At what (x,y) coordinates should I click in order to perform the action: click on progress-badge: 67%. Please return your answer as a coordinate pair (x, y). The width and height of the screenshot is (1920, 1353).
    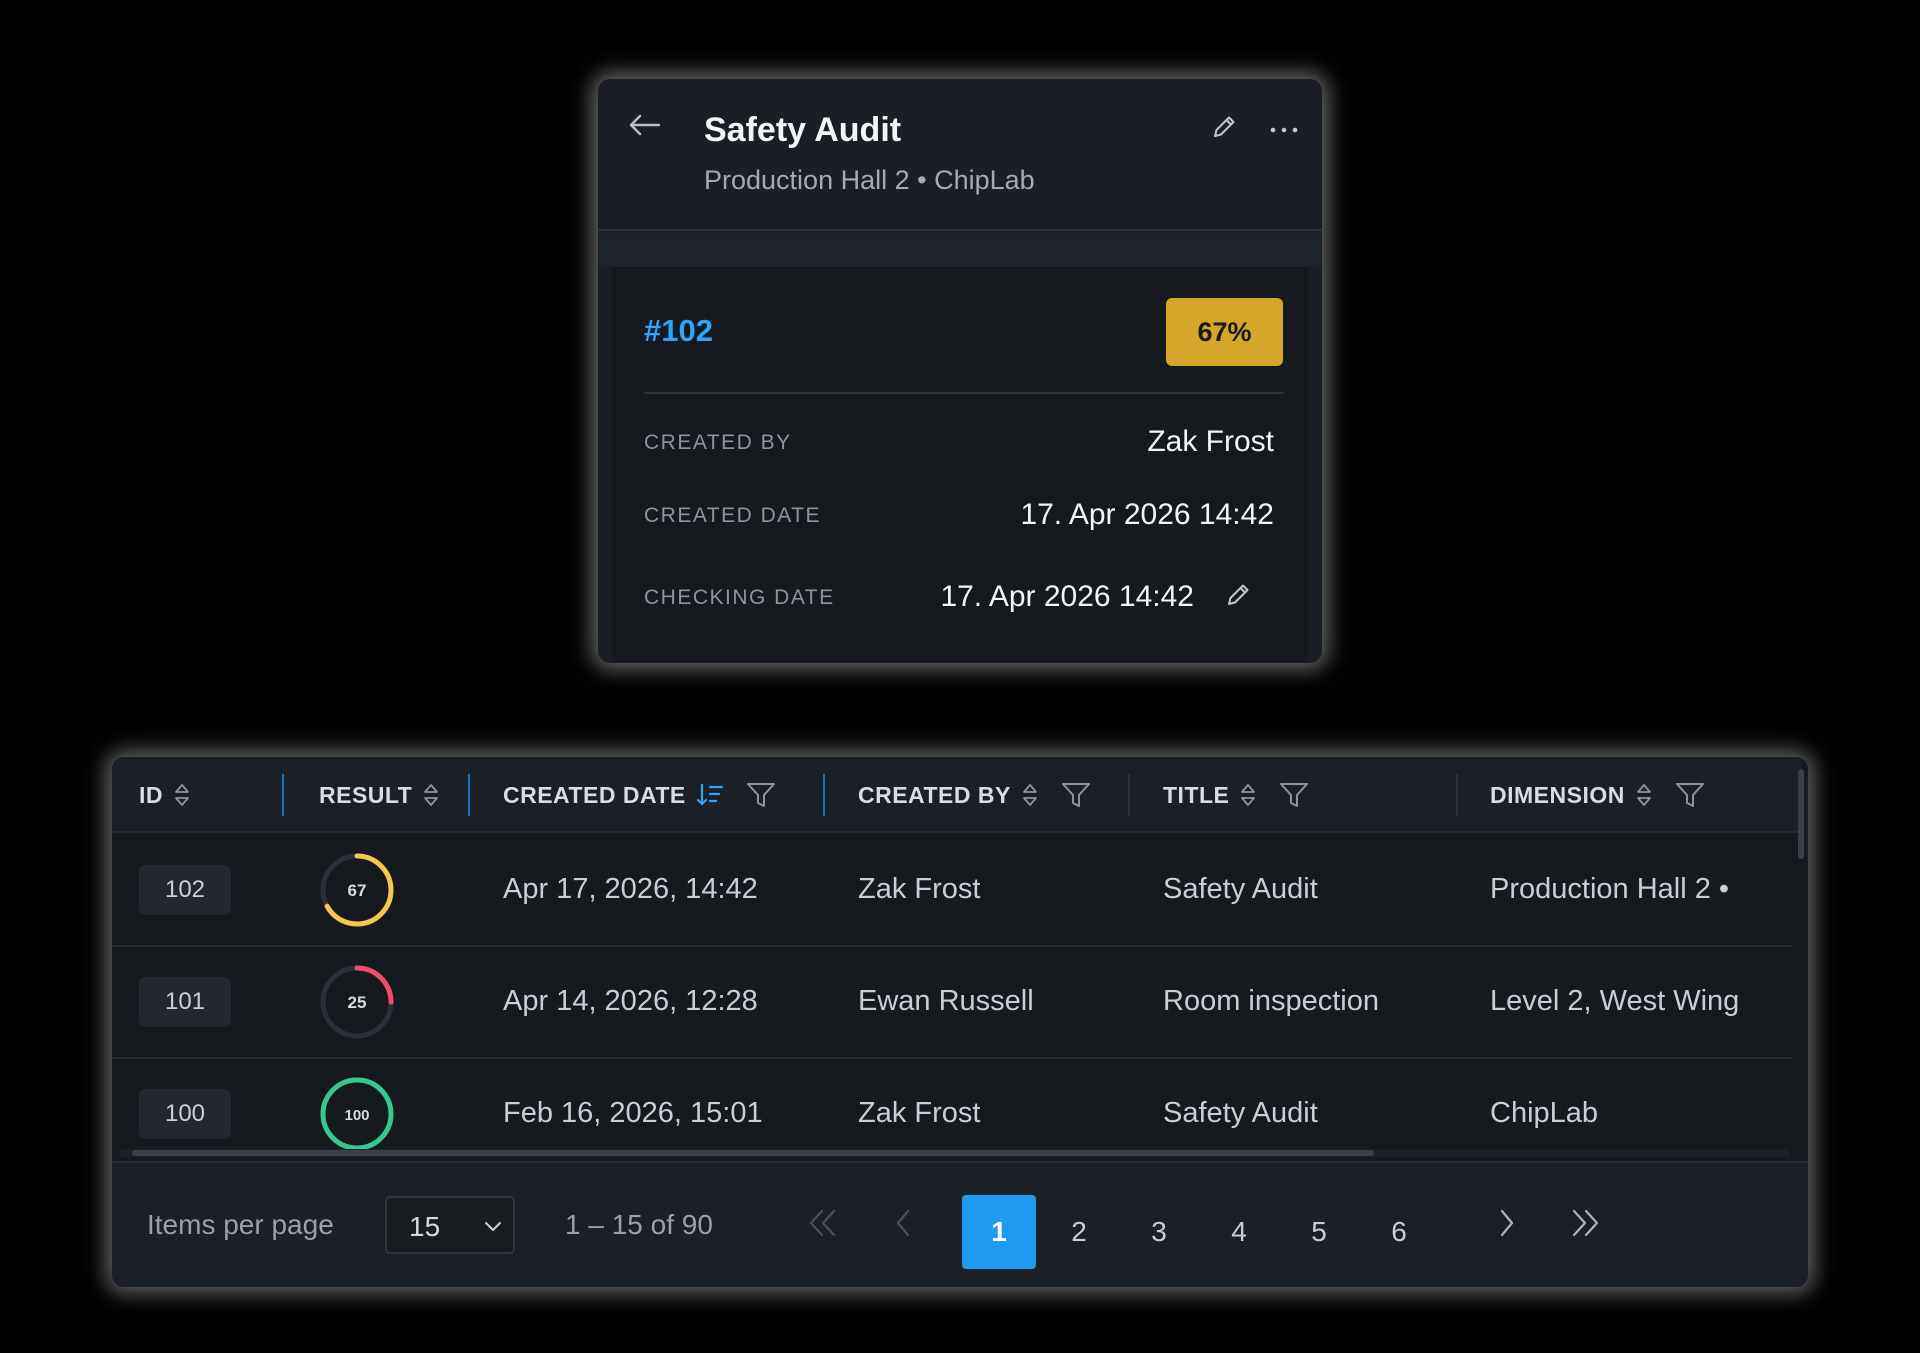
    Looking at the image, I should click on (1224, 332).